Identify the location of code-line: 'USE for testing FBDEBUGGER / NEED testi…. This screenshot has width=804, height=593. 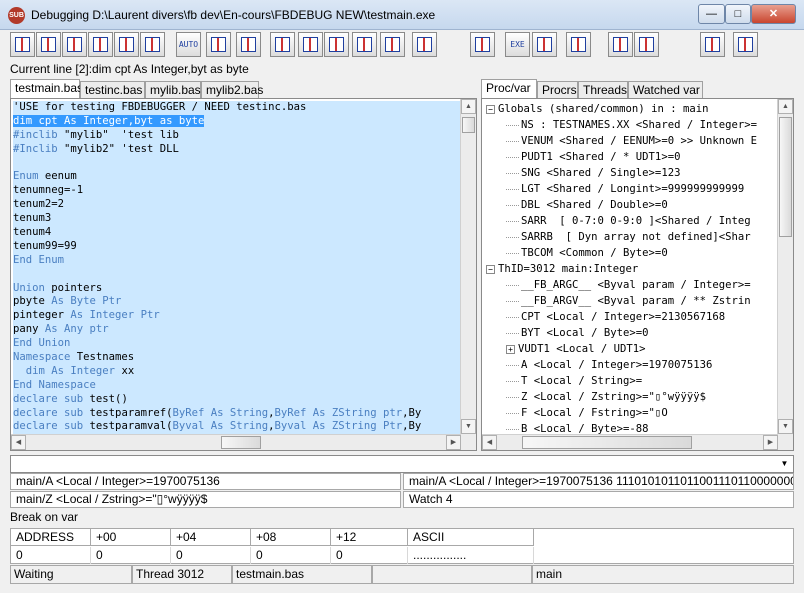
(238, 108).